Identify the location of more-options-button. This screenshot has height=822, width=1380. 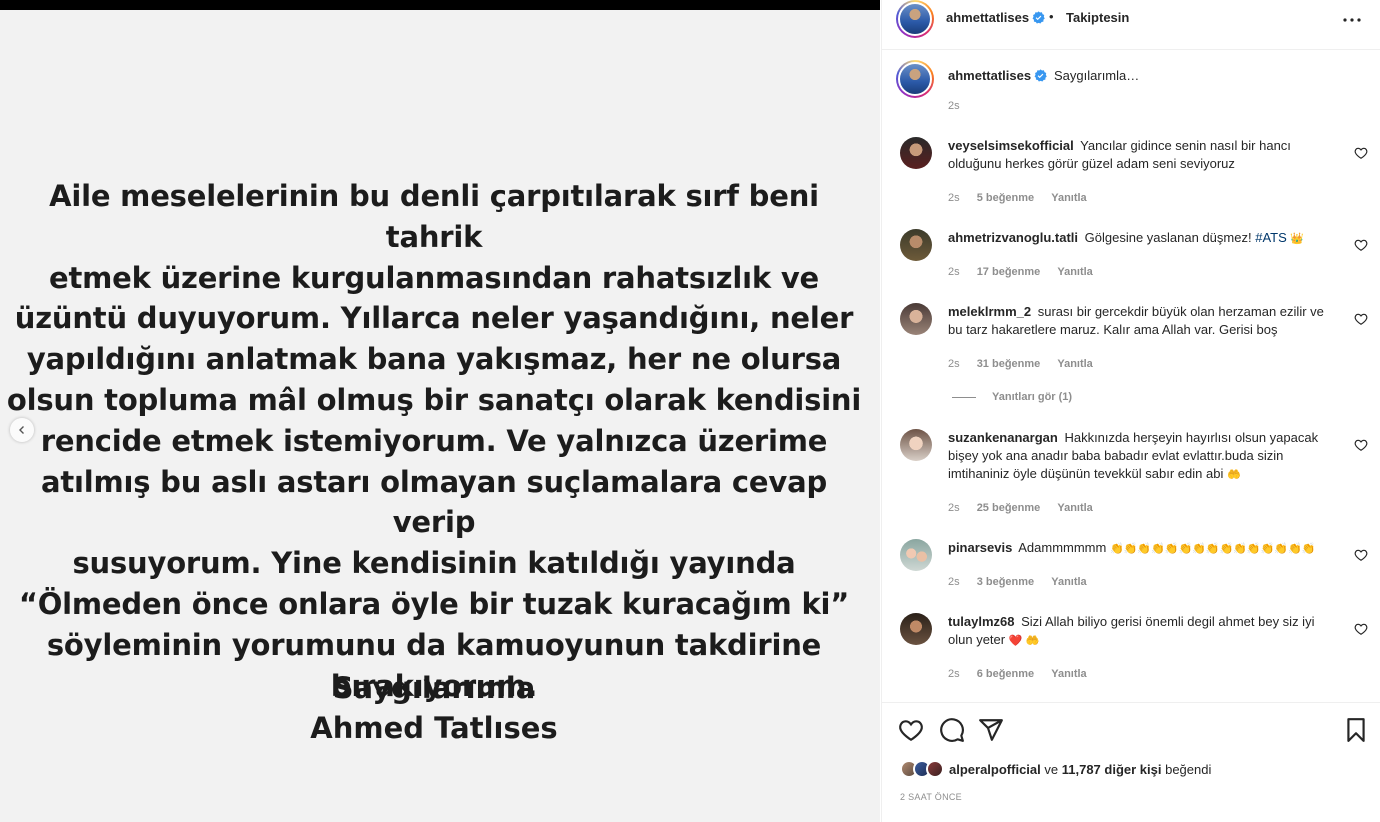
(1352, 20).